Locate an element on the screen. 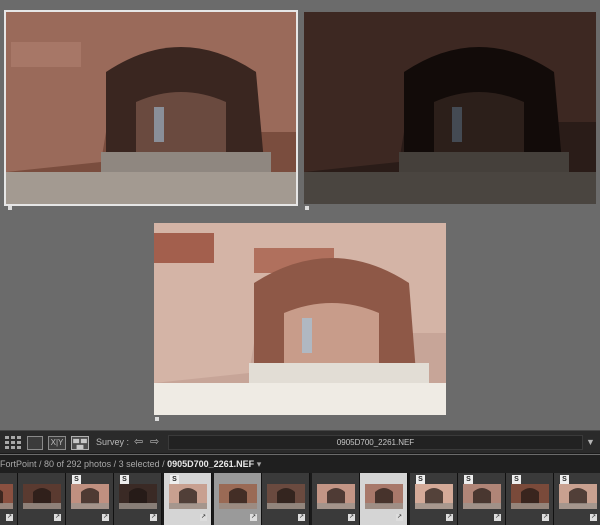  grid-icon is located at coordinates (13, 442).